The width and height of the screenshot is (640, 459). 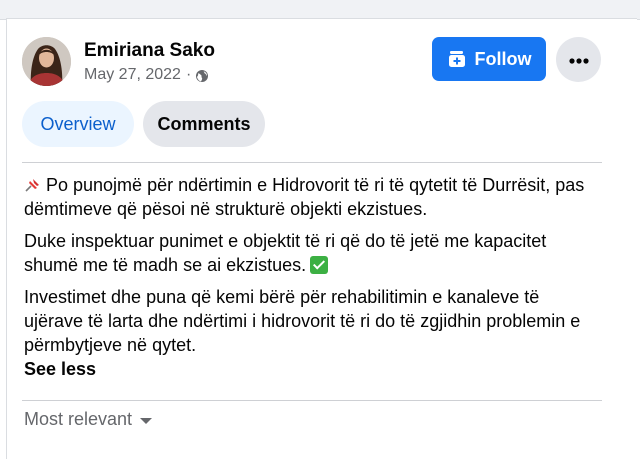 I want to click on add-page-icon, so click(x=457, y=59).